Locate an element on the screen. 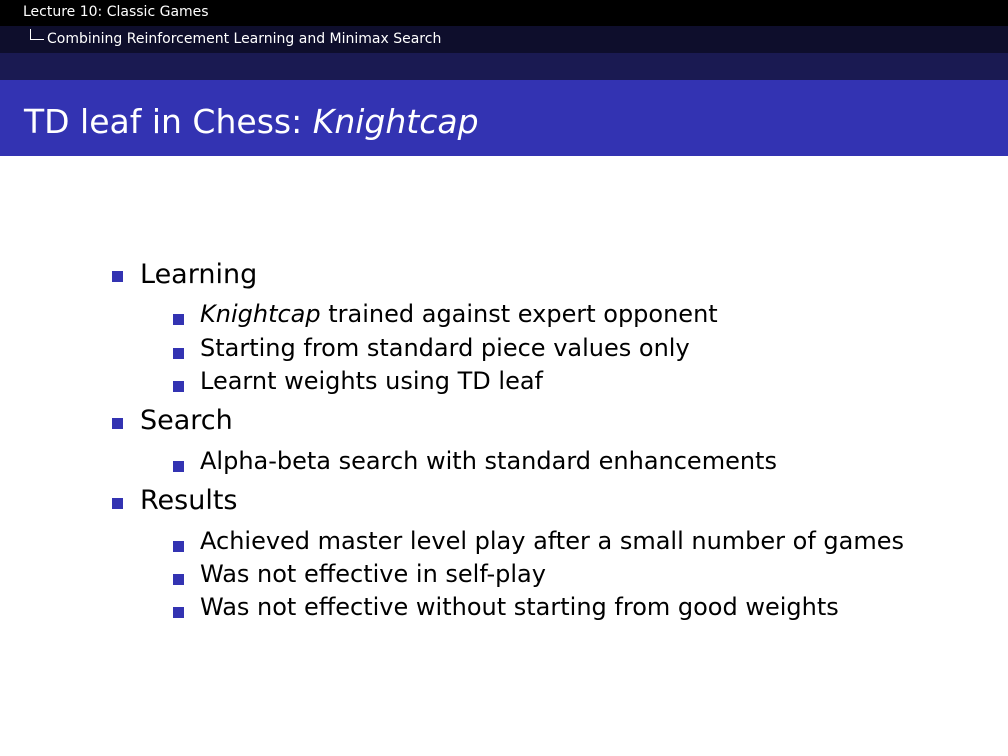 The height and width of the screenshot is (756, 1008). sub-item-italic: Knightcap is located at coordinates (260, 314).